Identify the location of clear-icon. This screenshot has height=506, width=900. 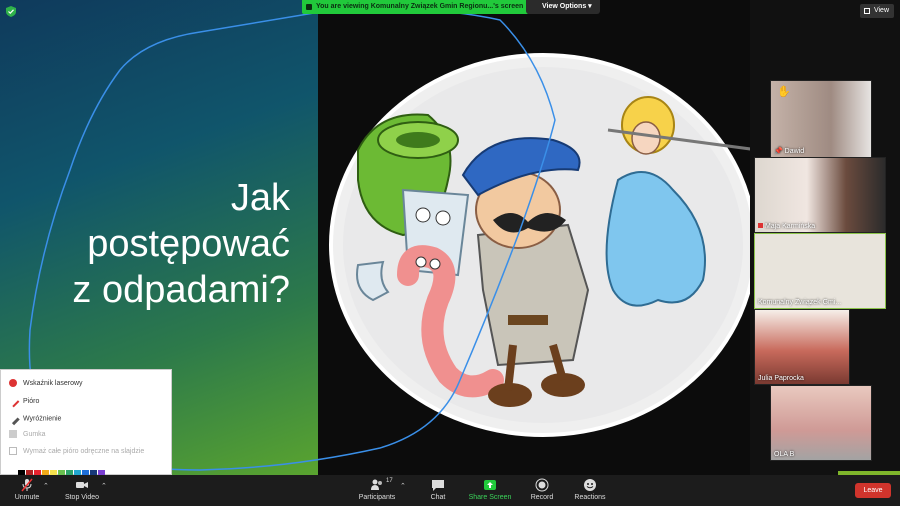
(13, 451).